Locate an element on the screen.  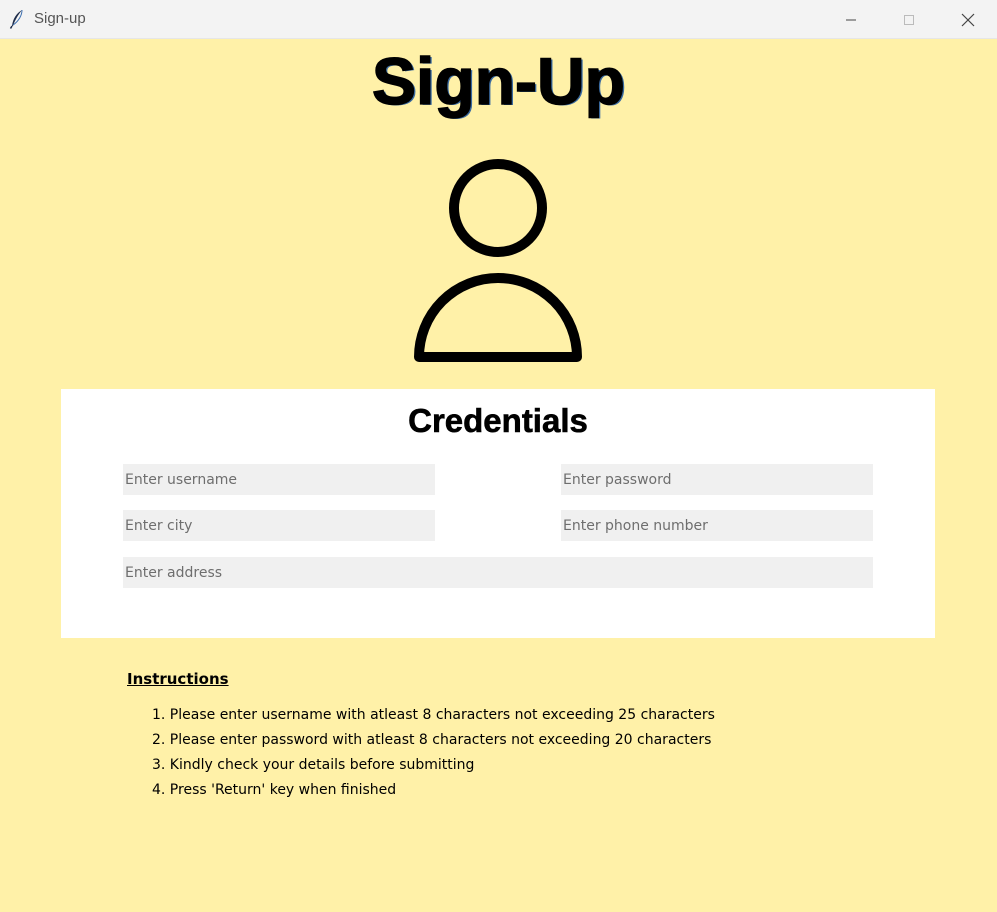
maximize-icon is located at coordinates (909, 19).